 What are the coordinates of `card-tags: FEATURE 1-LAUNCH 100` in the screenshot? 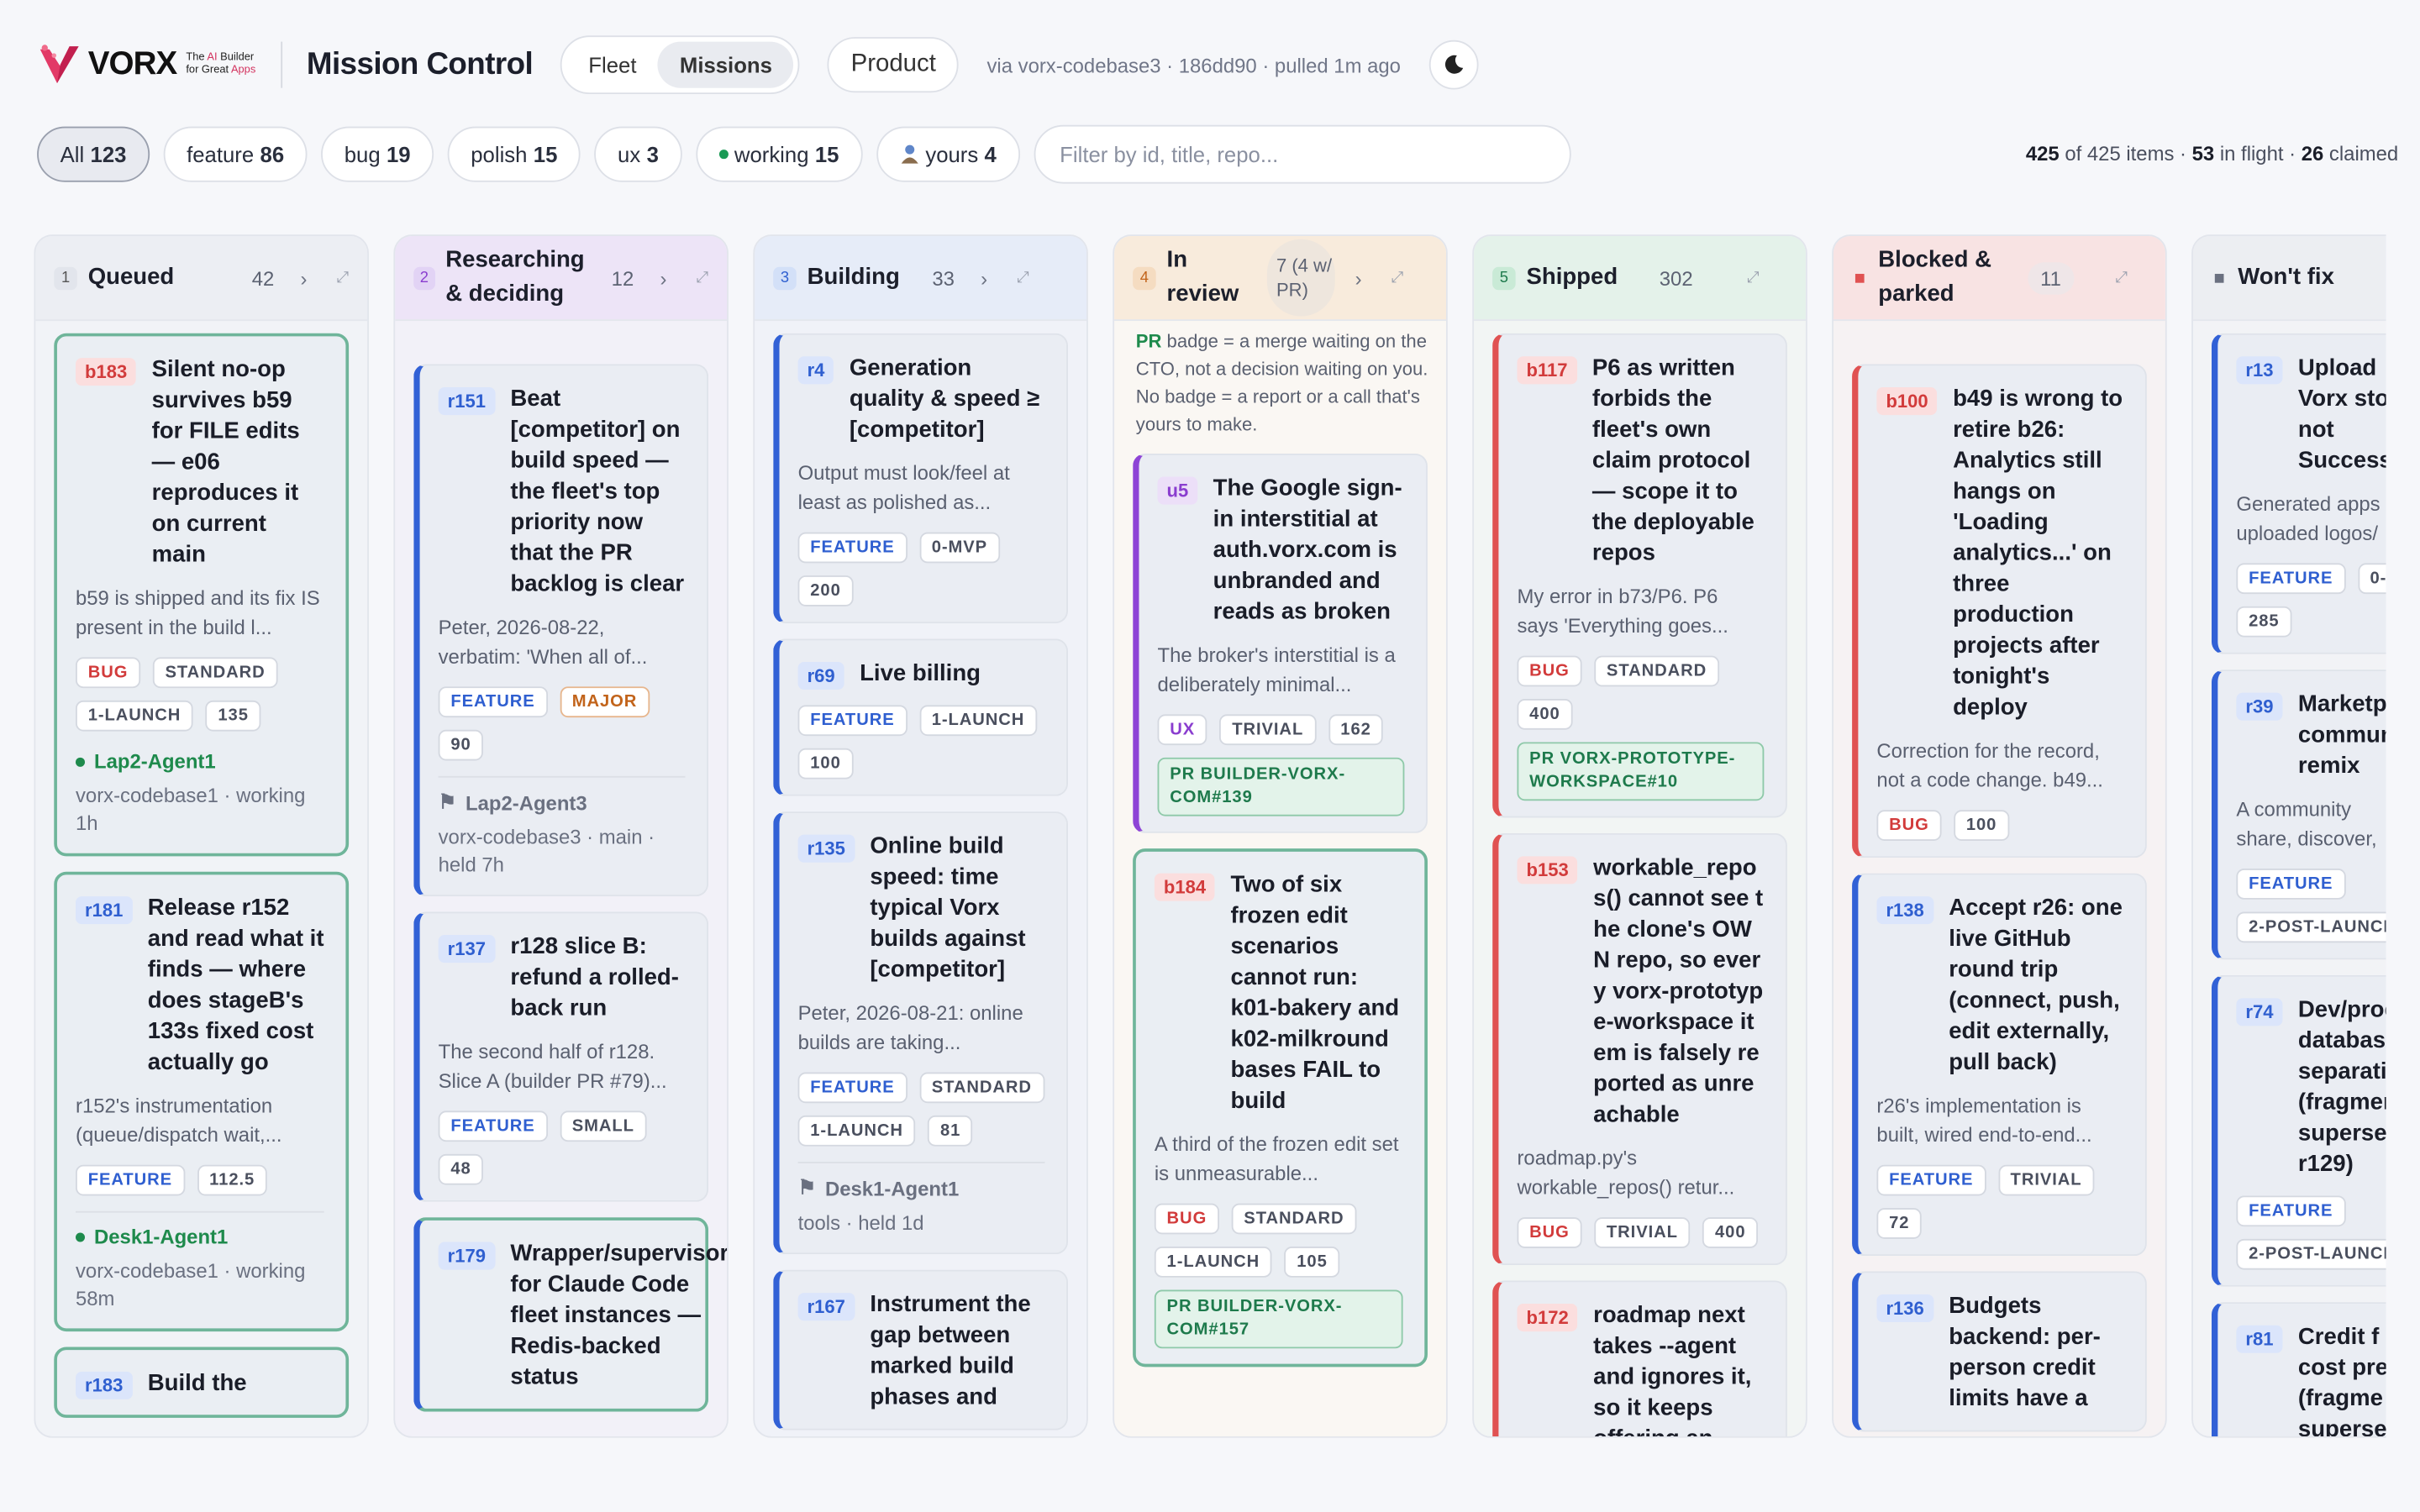 It's located at (921, 742).